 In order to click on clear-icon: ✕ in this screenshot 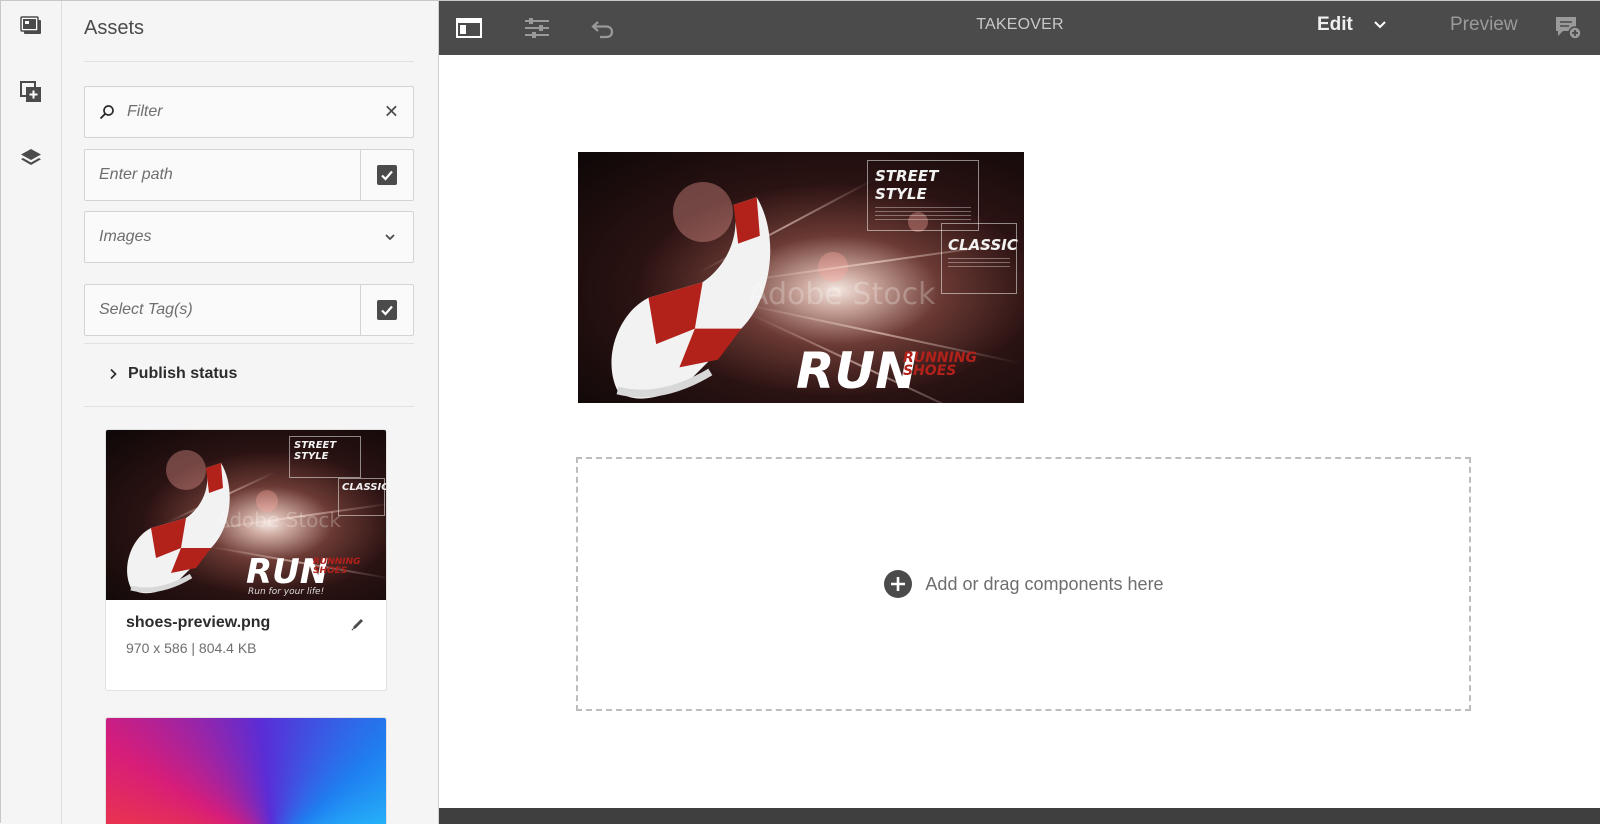, I will do `click(391, 112)`.